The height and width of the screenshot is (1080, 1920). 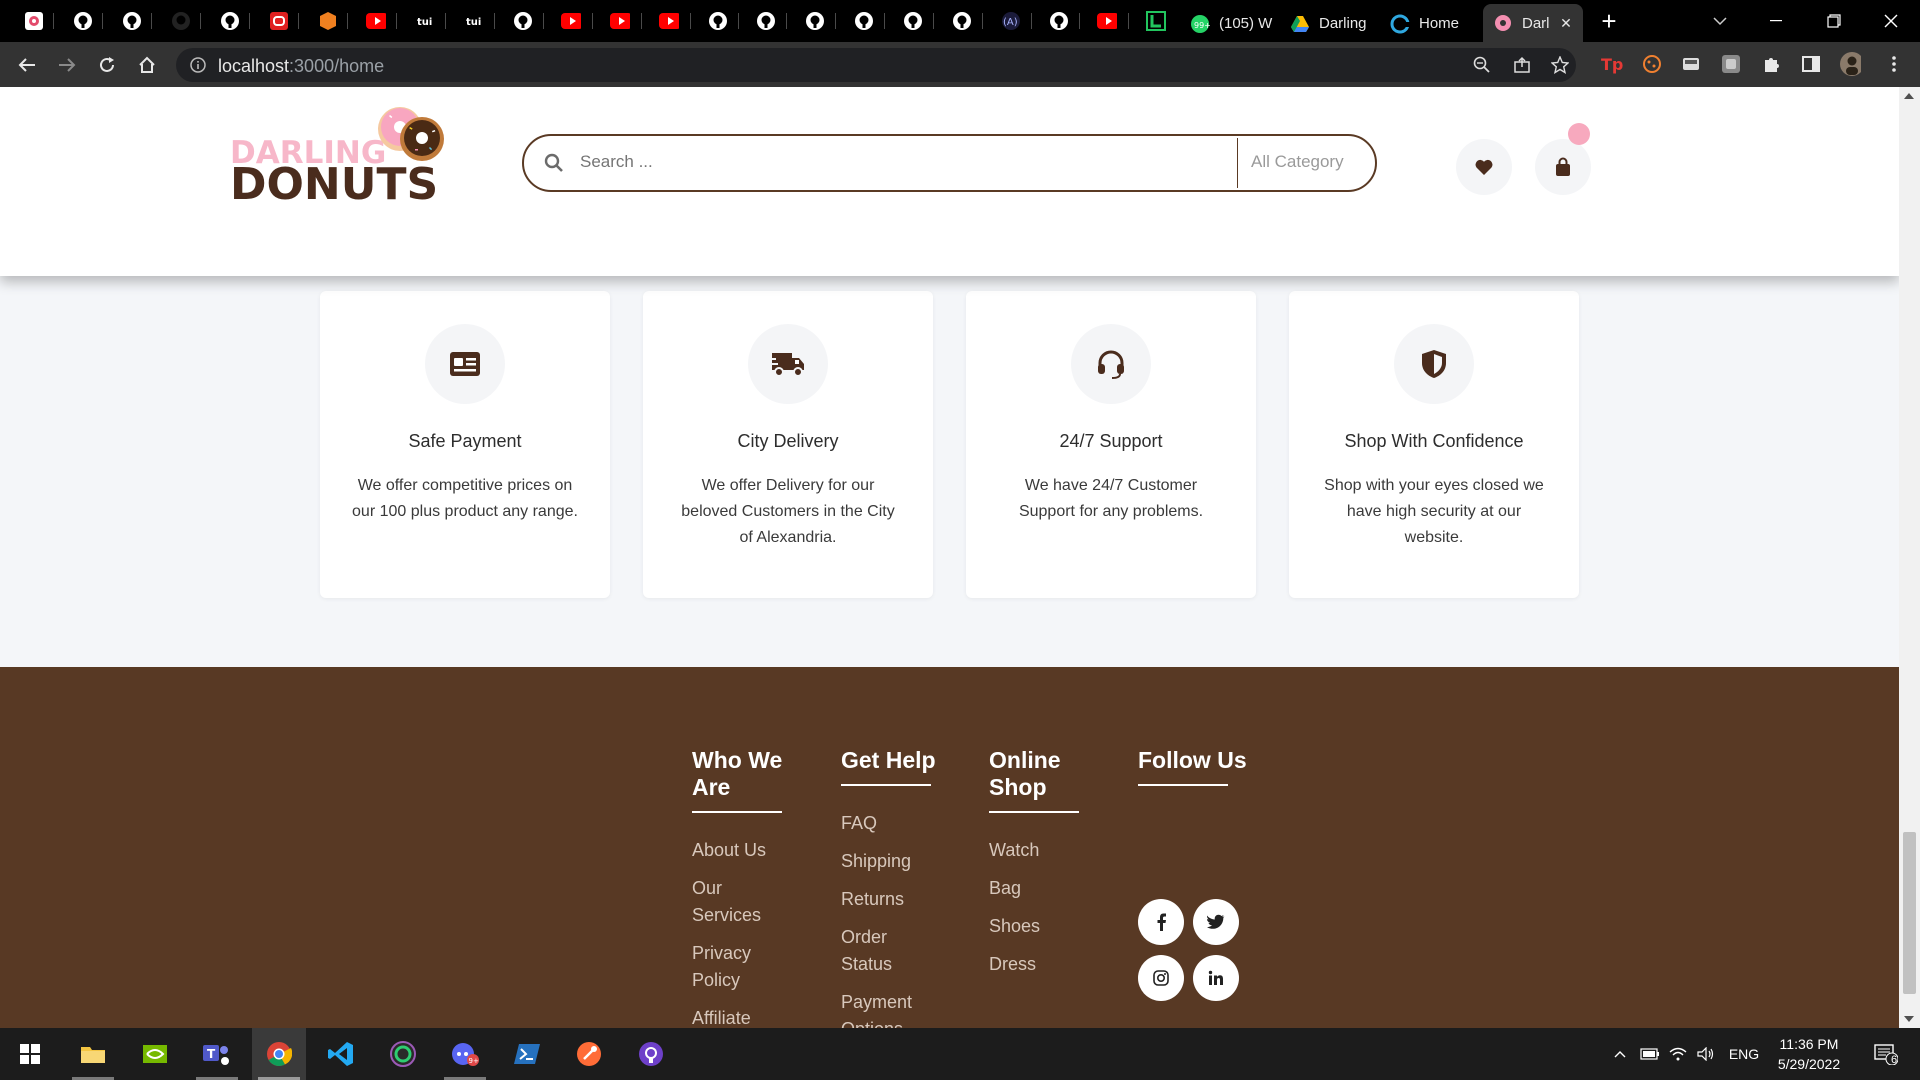 I want to click on instagram-icon, so click(x=1161, y=978).